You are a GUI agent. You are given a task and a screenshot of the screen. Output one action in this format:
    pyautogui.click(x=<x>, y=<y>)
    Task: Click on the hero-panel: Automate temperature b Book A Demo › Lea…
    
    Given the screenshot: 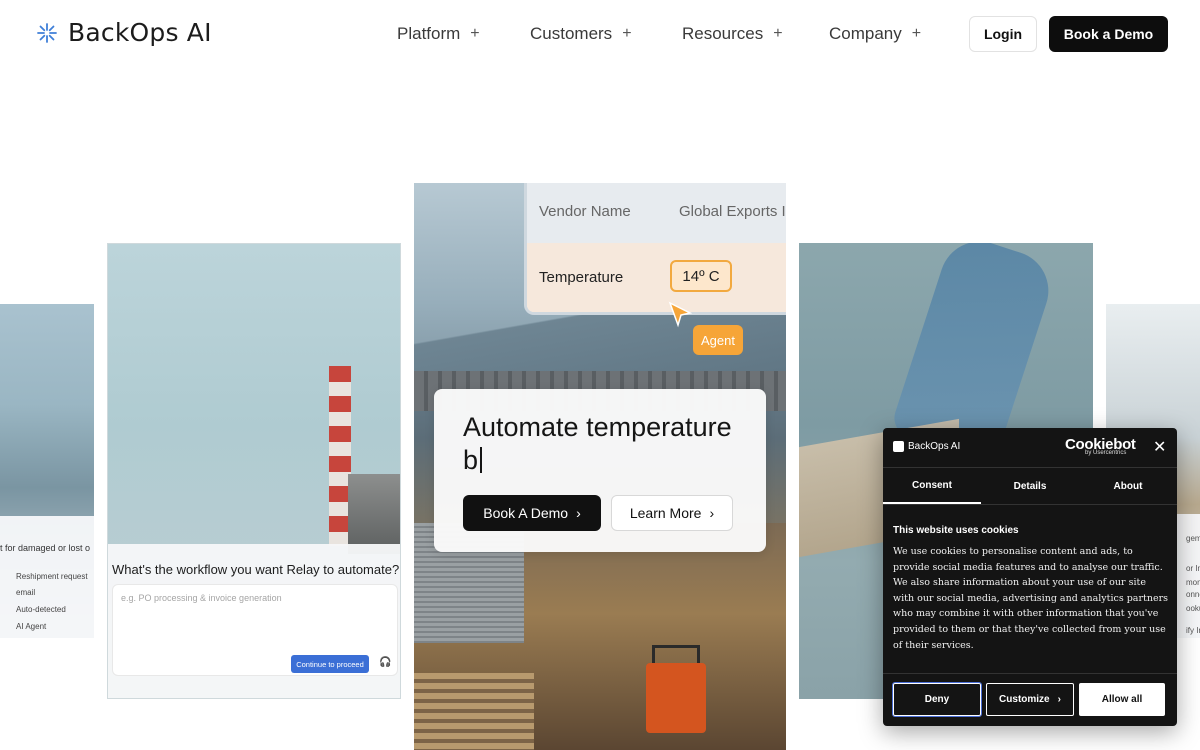 What is the action you would take?
    pyautogui.click(x=600, y=470)
    